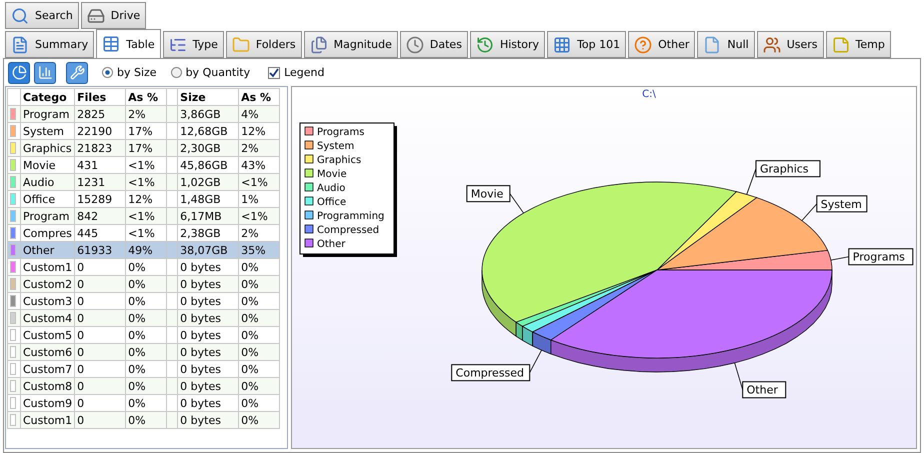  Describe the element at coordinates (274, 73) in the screenshot. I see `checkmark-icon` at that location.